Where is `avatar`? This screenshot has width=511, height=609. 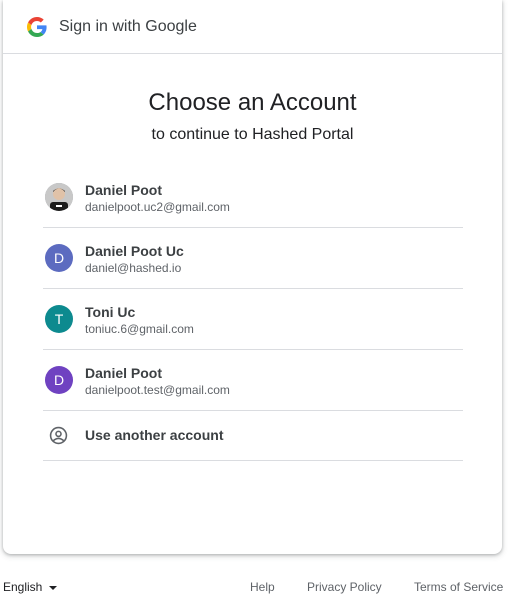
avatar is located at coordinates (59, 197).